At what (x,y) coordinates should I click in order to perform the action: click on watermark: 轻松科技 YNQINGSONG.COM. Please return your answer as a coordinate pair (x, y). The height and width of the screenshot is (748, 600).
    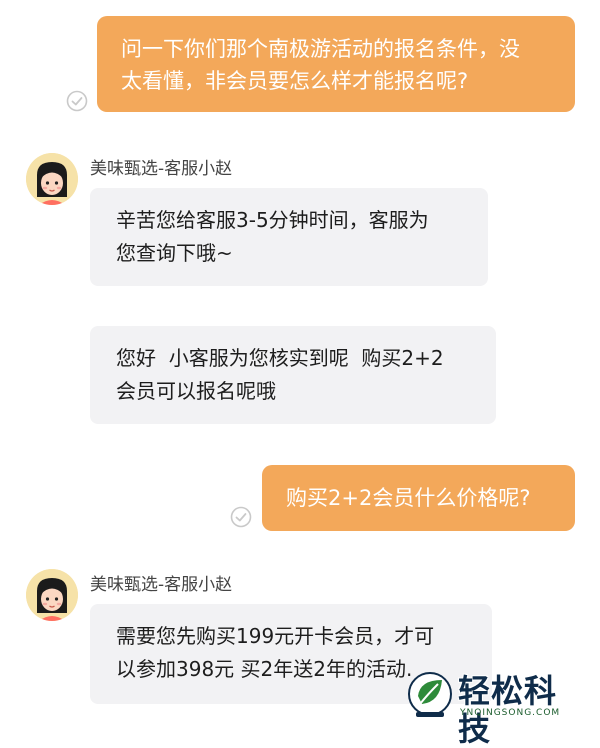
    Looking at the image, I should click on (496, 709).